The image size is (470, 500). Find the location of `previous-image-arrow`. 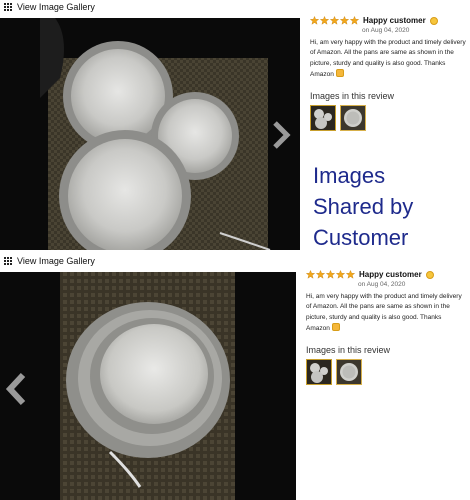

previous-image-arrow is located at coordinates (16, 389).